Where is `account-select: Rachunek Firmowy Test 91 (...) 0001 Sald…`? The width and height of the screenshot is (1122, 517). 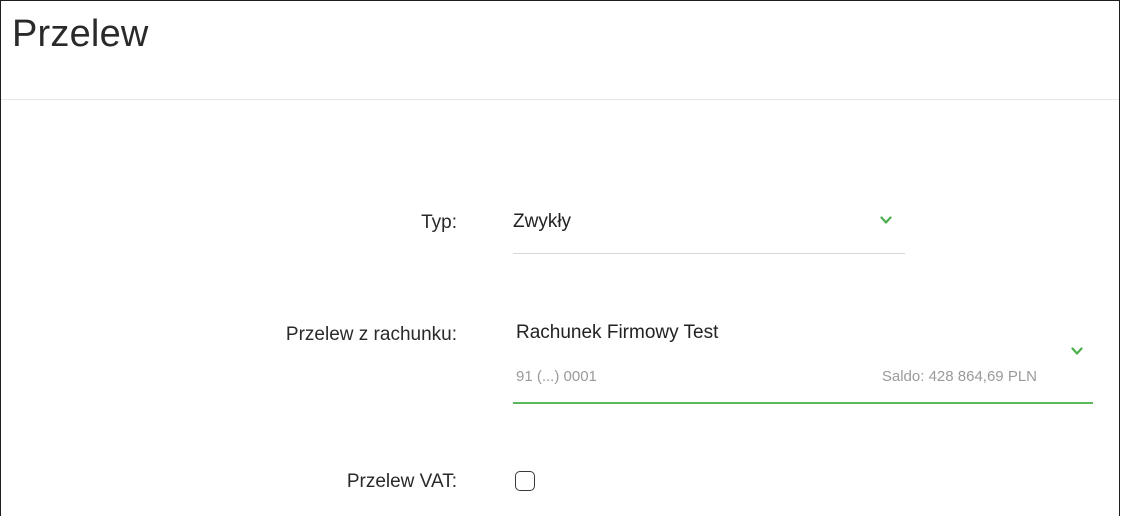 account-select: Rachunek Firmowy Test 91 (...) 0001 Sald… is located at coordinates (803, 358).